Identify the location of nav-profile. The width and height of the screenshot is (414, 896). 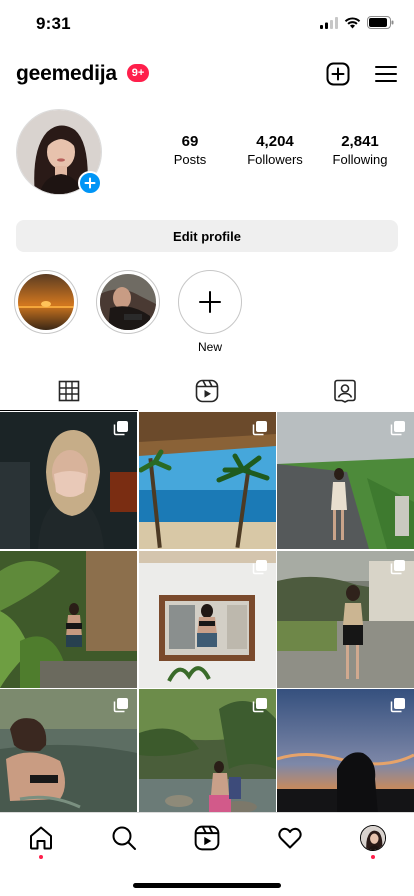
(372, 840).